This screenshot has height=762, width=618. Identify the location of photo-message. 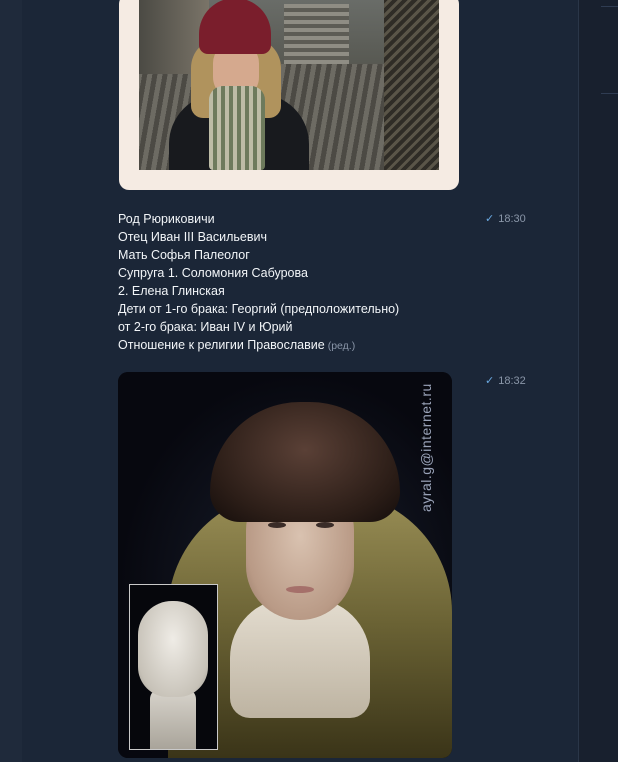
(289, 95).